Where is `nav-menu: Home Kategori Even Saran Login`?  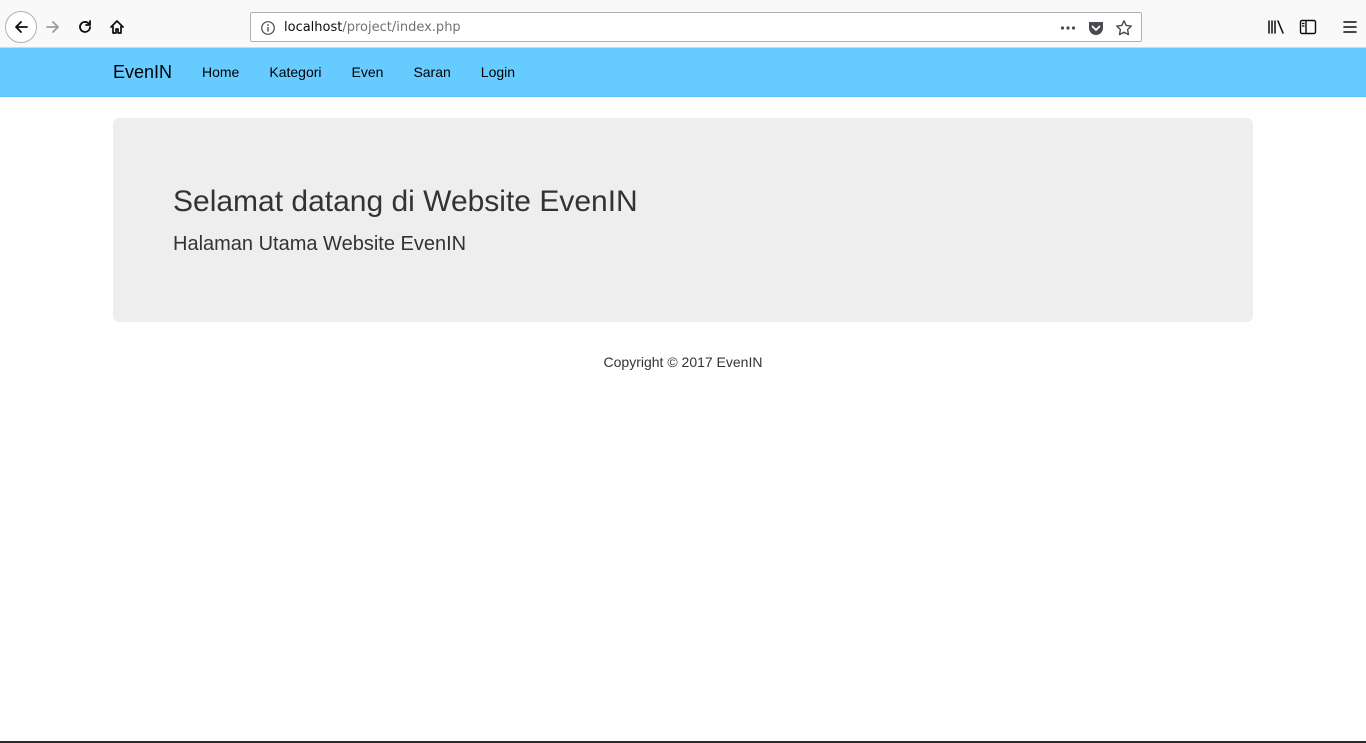 nav-menu: Home Kategori Even Saran Login is located at coordinates (358, 72).